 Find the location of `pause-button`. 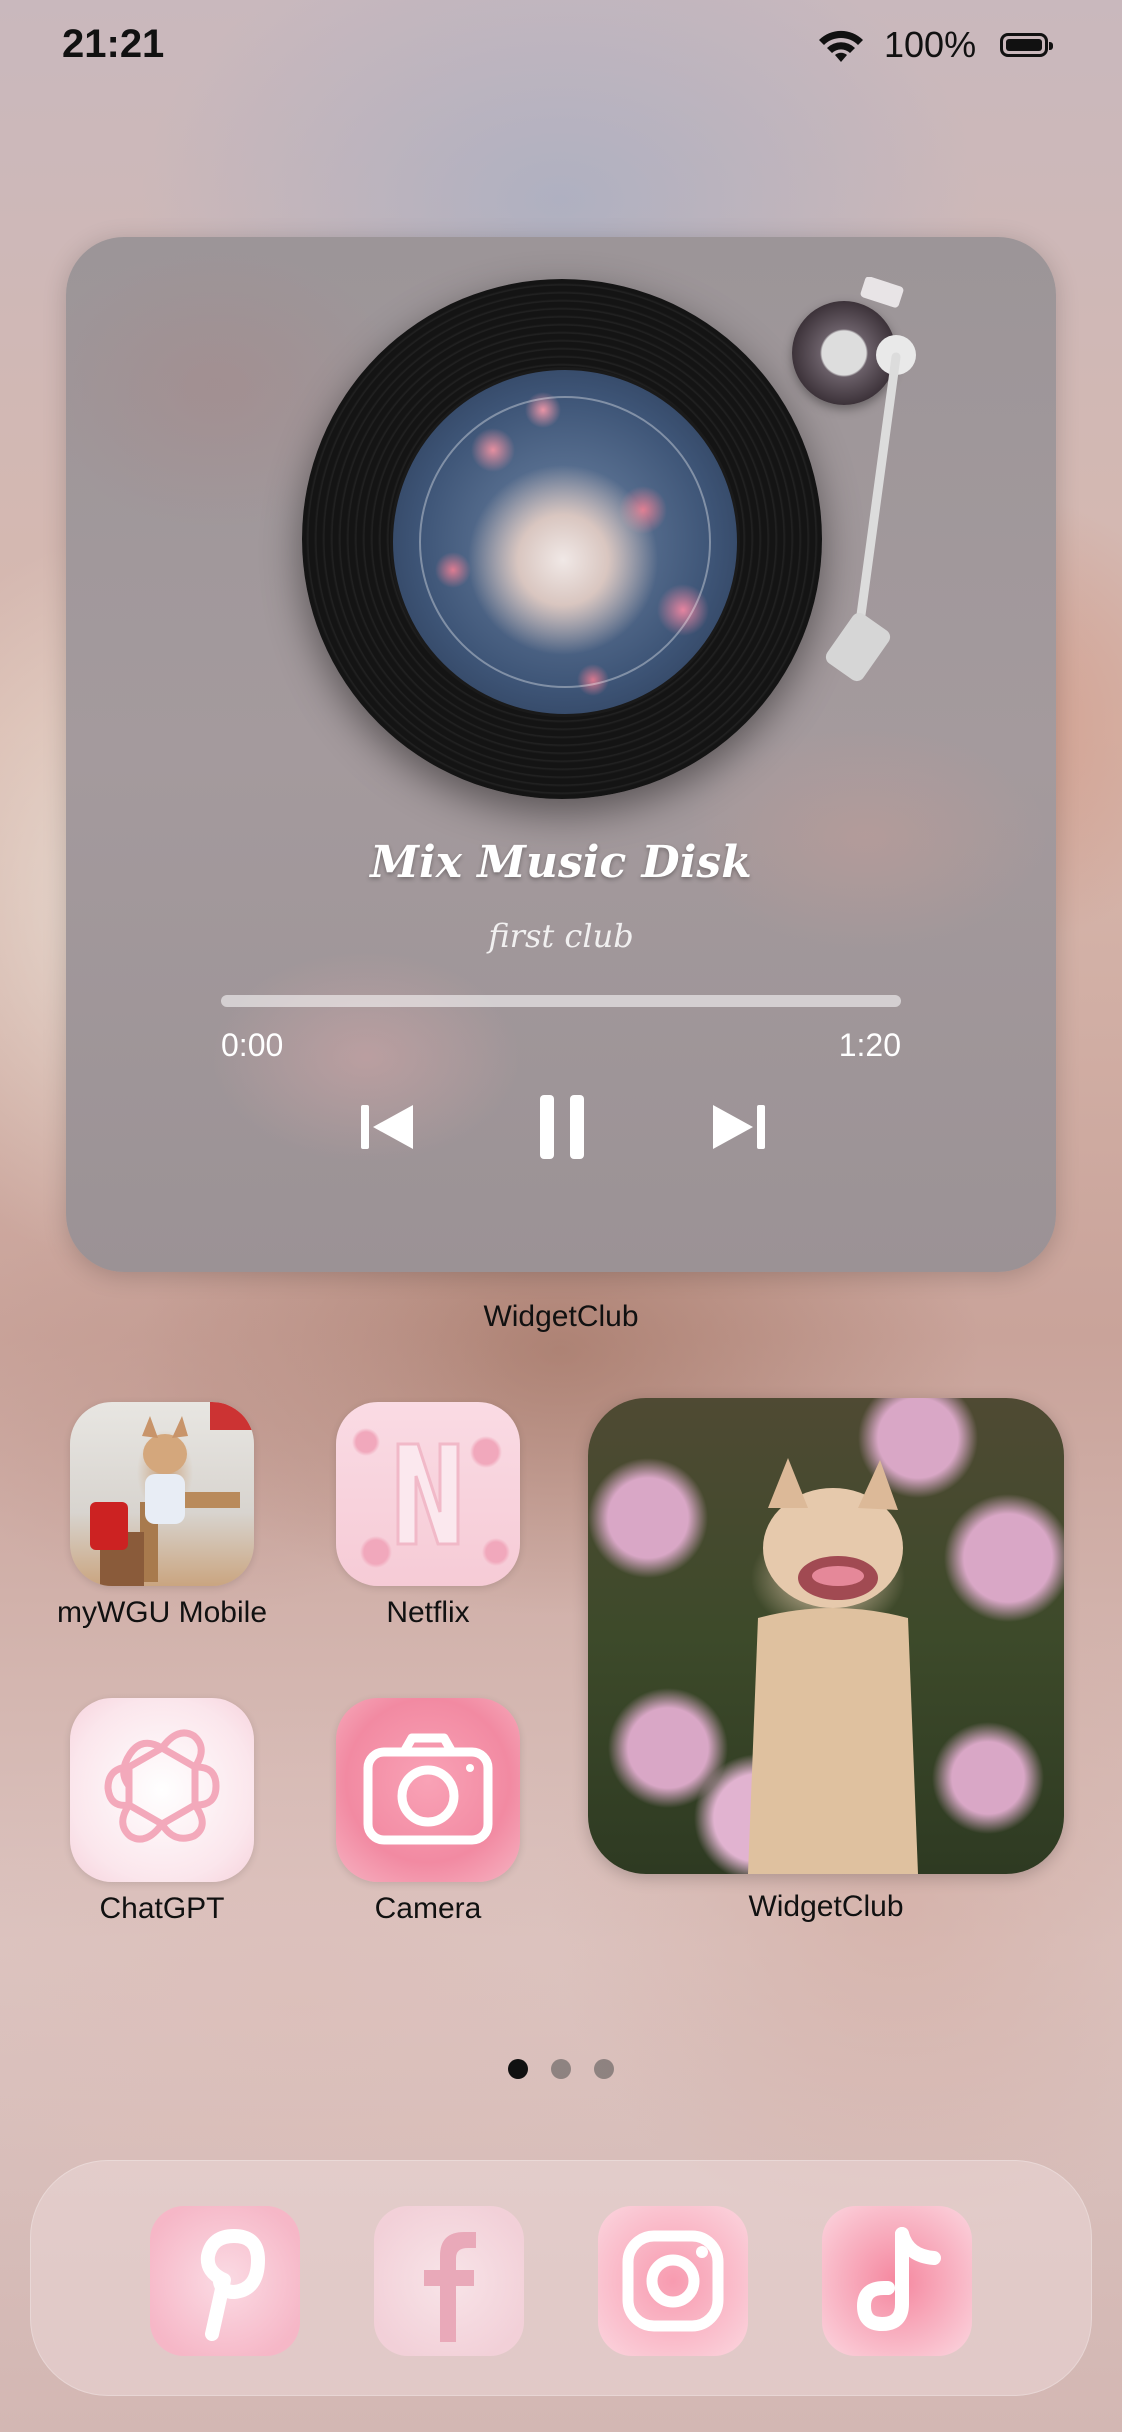

pause-button is located at coordinates (562, 1127).